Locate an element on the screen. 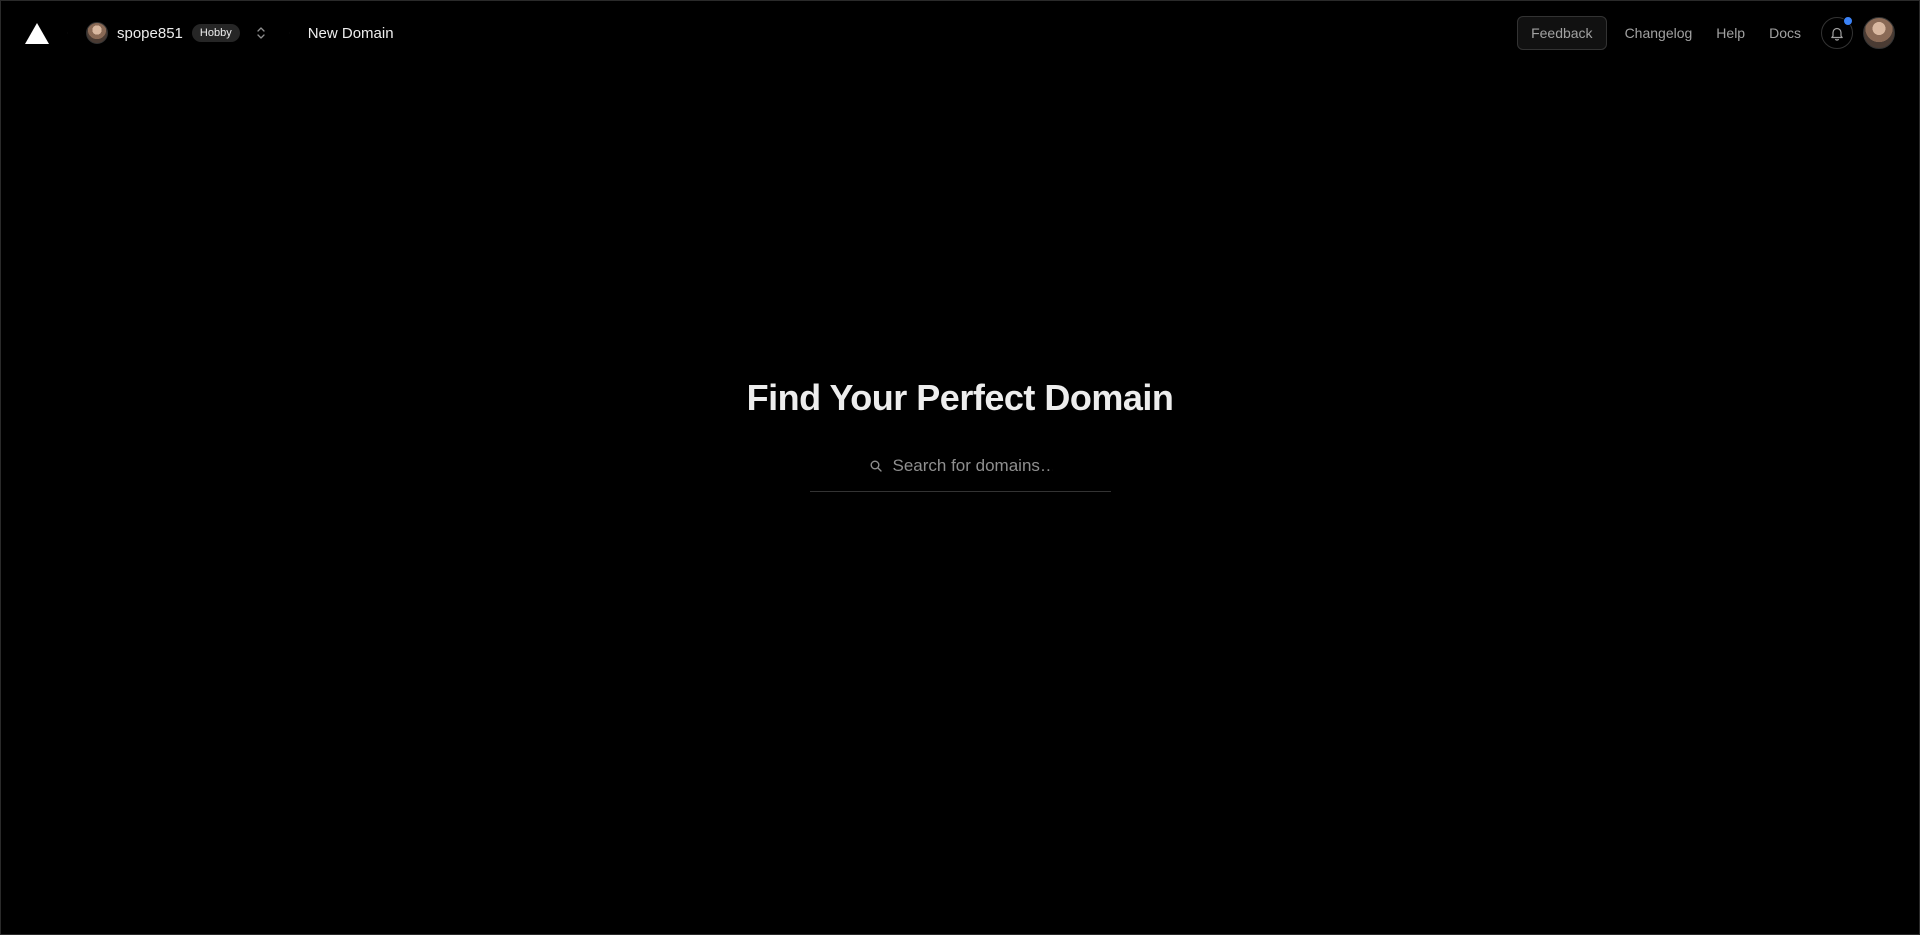 This screenshot has width=1920, height=935. domain-search is located at coordinates (960, 466).